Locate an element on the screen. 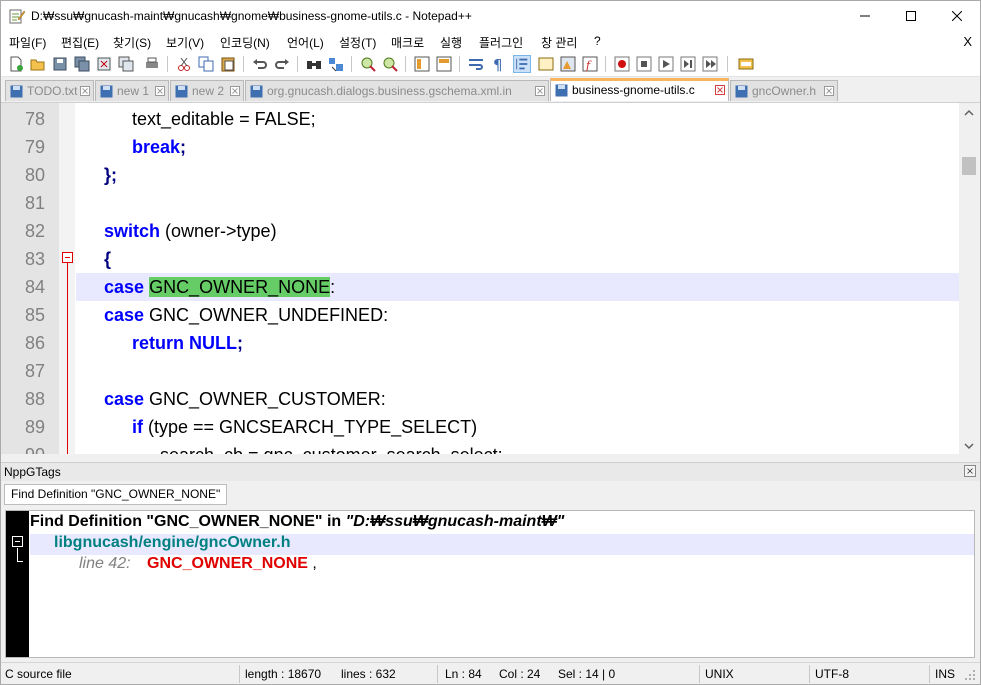 The width and height of the screenshot is (981, 685). toolbar-separator is located at coordinates (243, 64).